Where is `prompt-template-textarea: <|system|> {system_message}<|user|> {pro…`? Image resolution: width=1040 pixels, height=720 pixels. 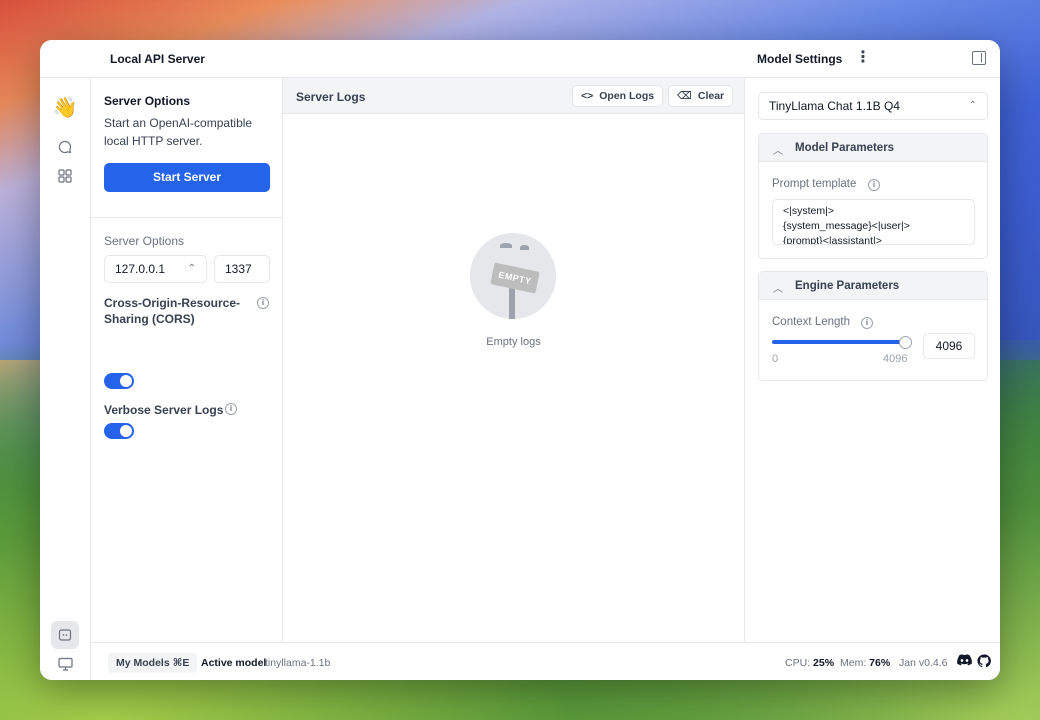
prompt-template-textarea: <|system|> {system_message}<|user|> {pro… is located at coordinates (873, 222).